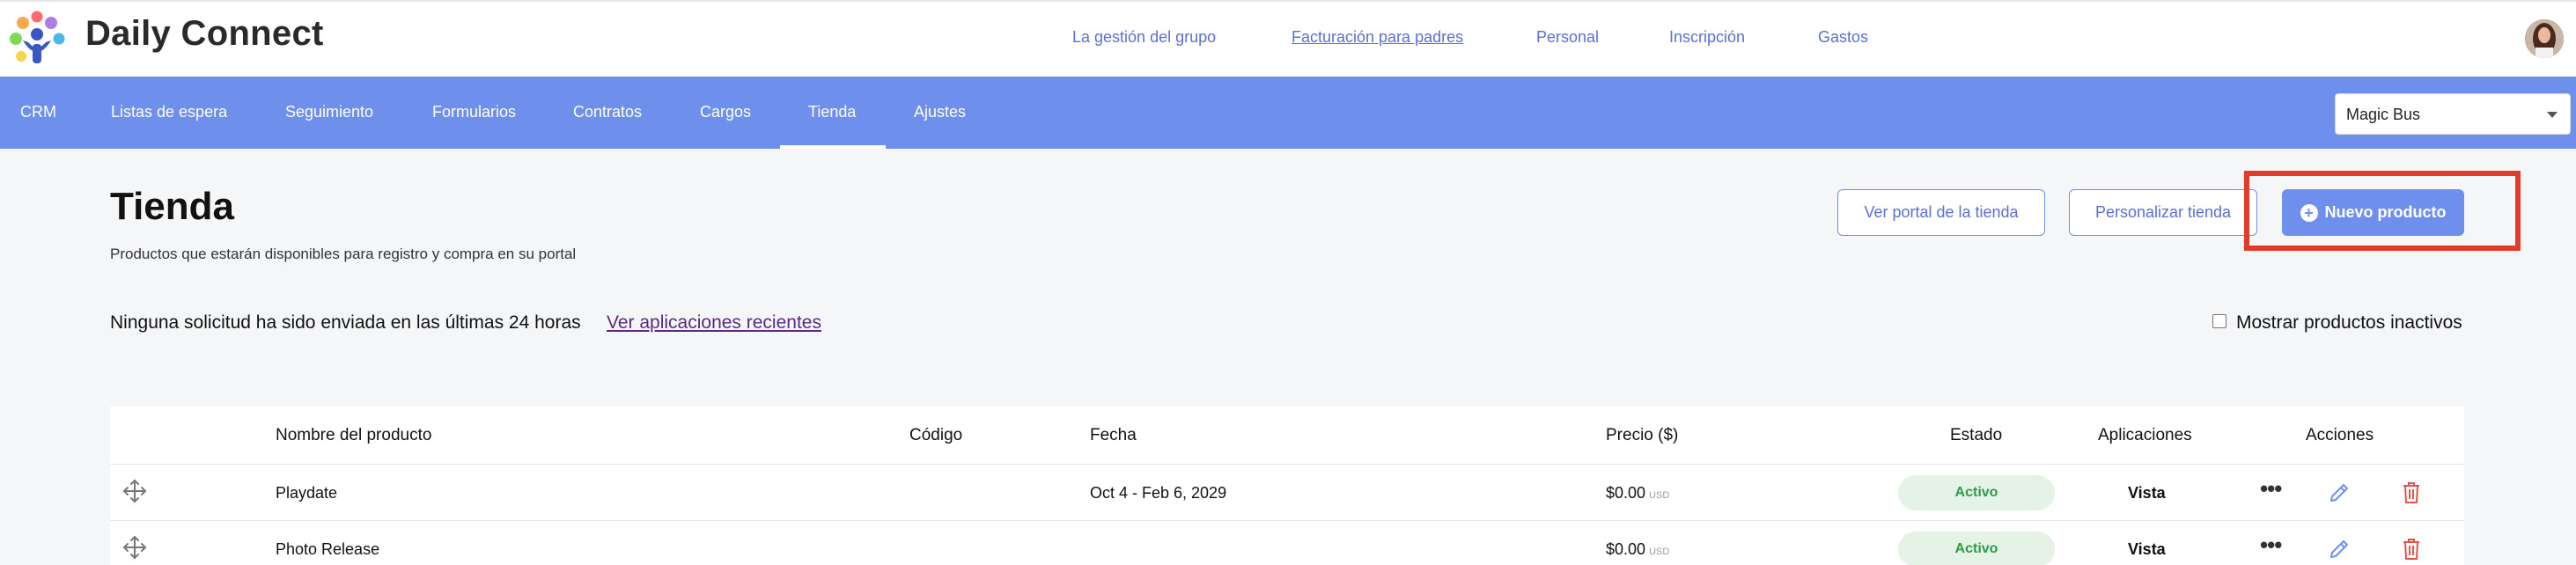  What do you see at coordinates (1707, 37) in the screenshot?
I see `topnav-enrollment: Inscripción` at bounding box center [1707, 37].